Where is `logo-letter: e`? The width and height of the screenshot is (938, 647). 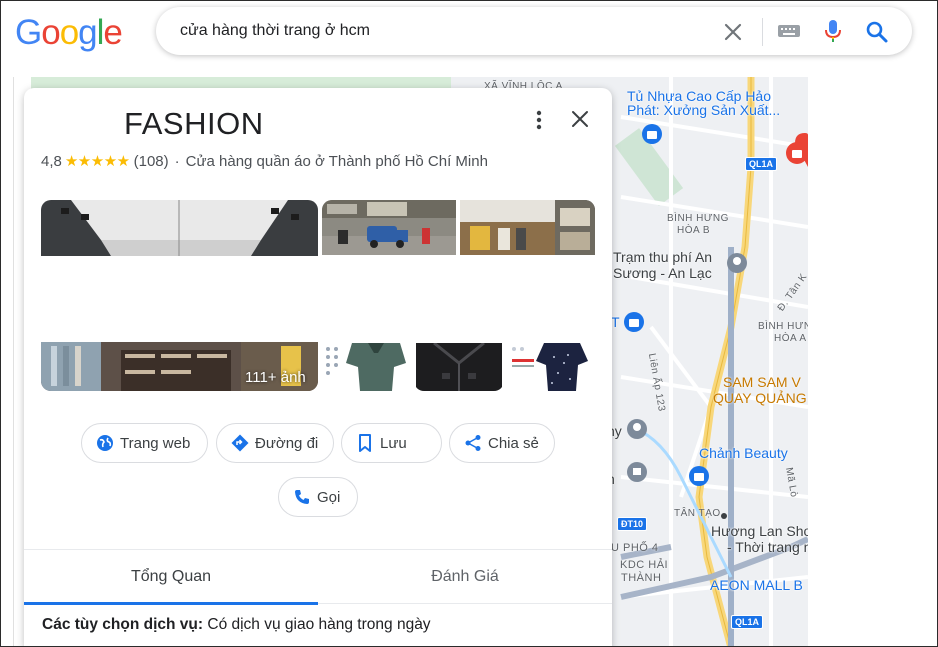
logo-letter: e is located at coordinates (112, 32).